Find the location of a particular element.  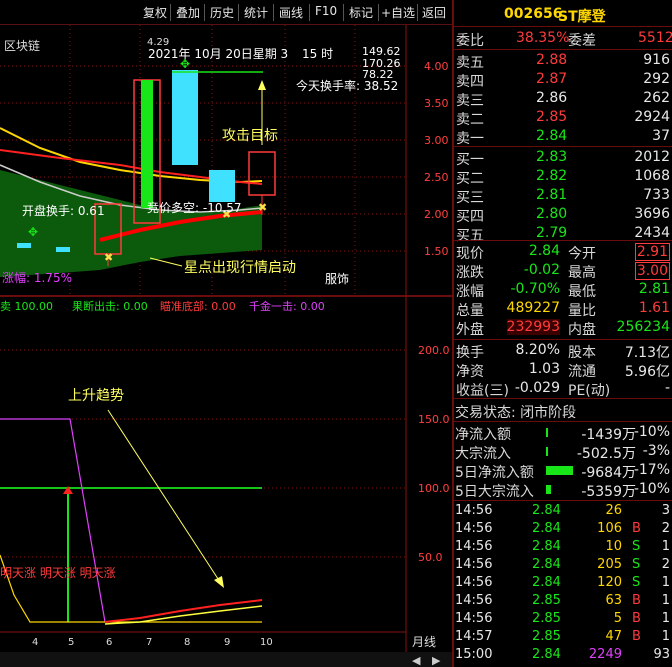

x-tick: 5 is located at coordinates (71, 642).